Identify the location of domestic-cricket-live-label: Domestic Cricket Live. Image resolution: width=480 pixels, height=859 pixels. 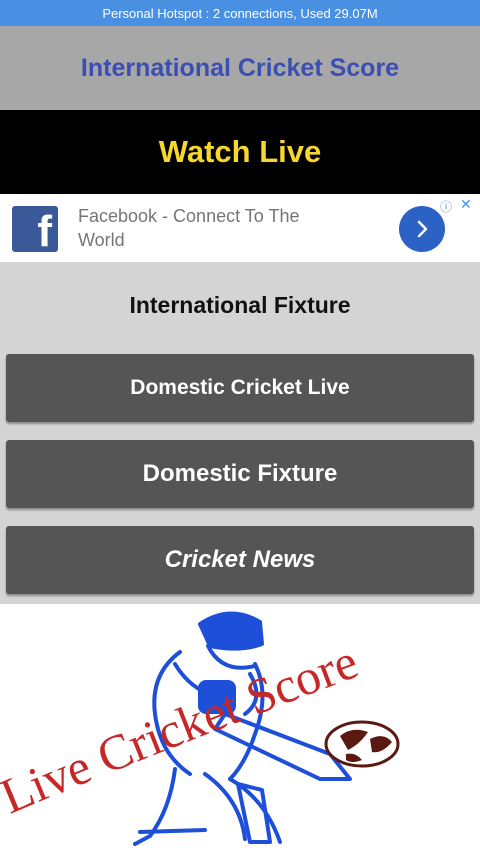
(240, 387).